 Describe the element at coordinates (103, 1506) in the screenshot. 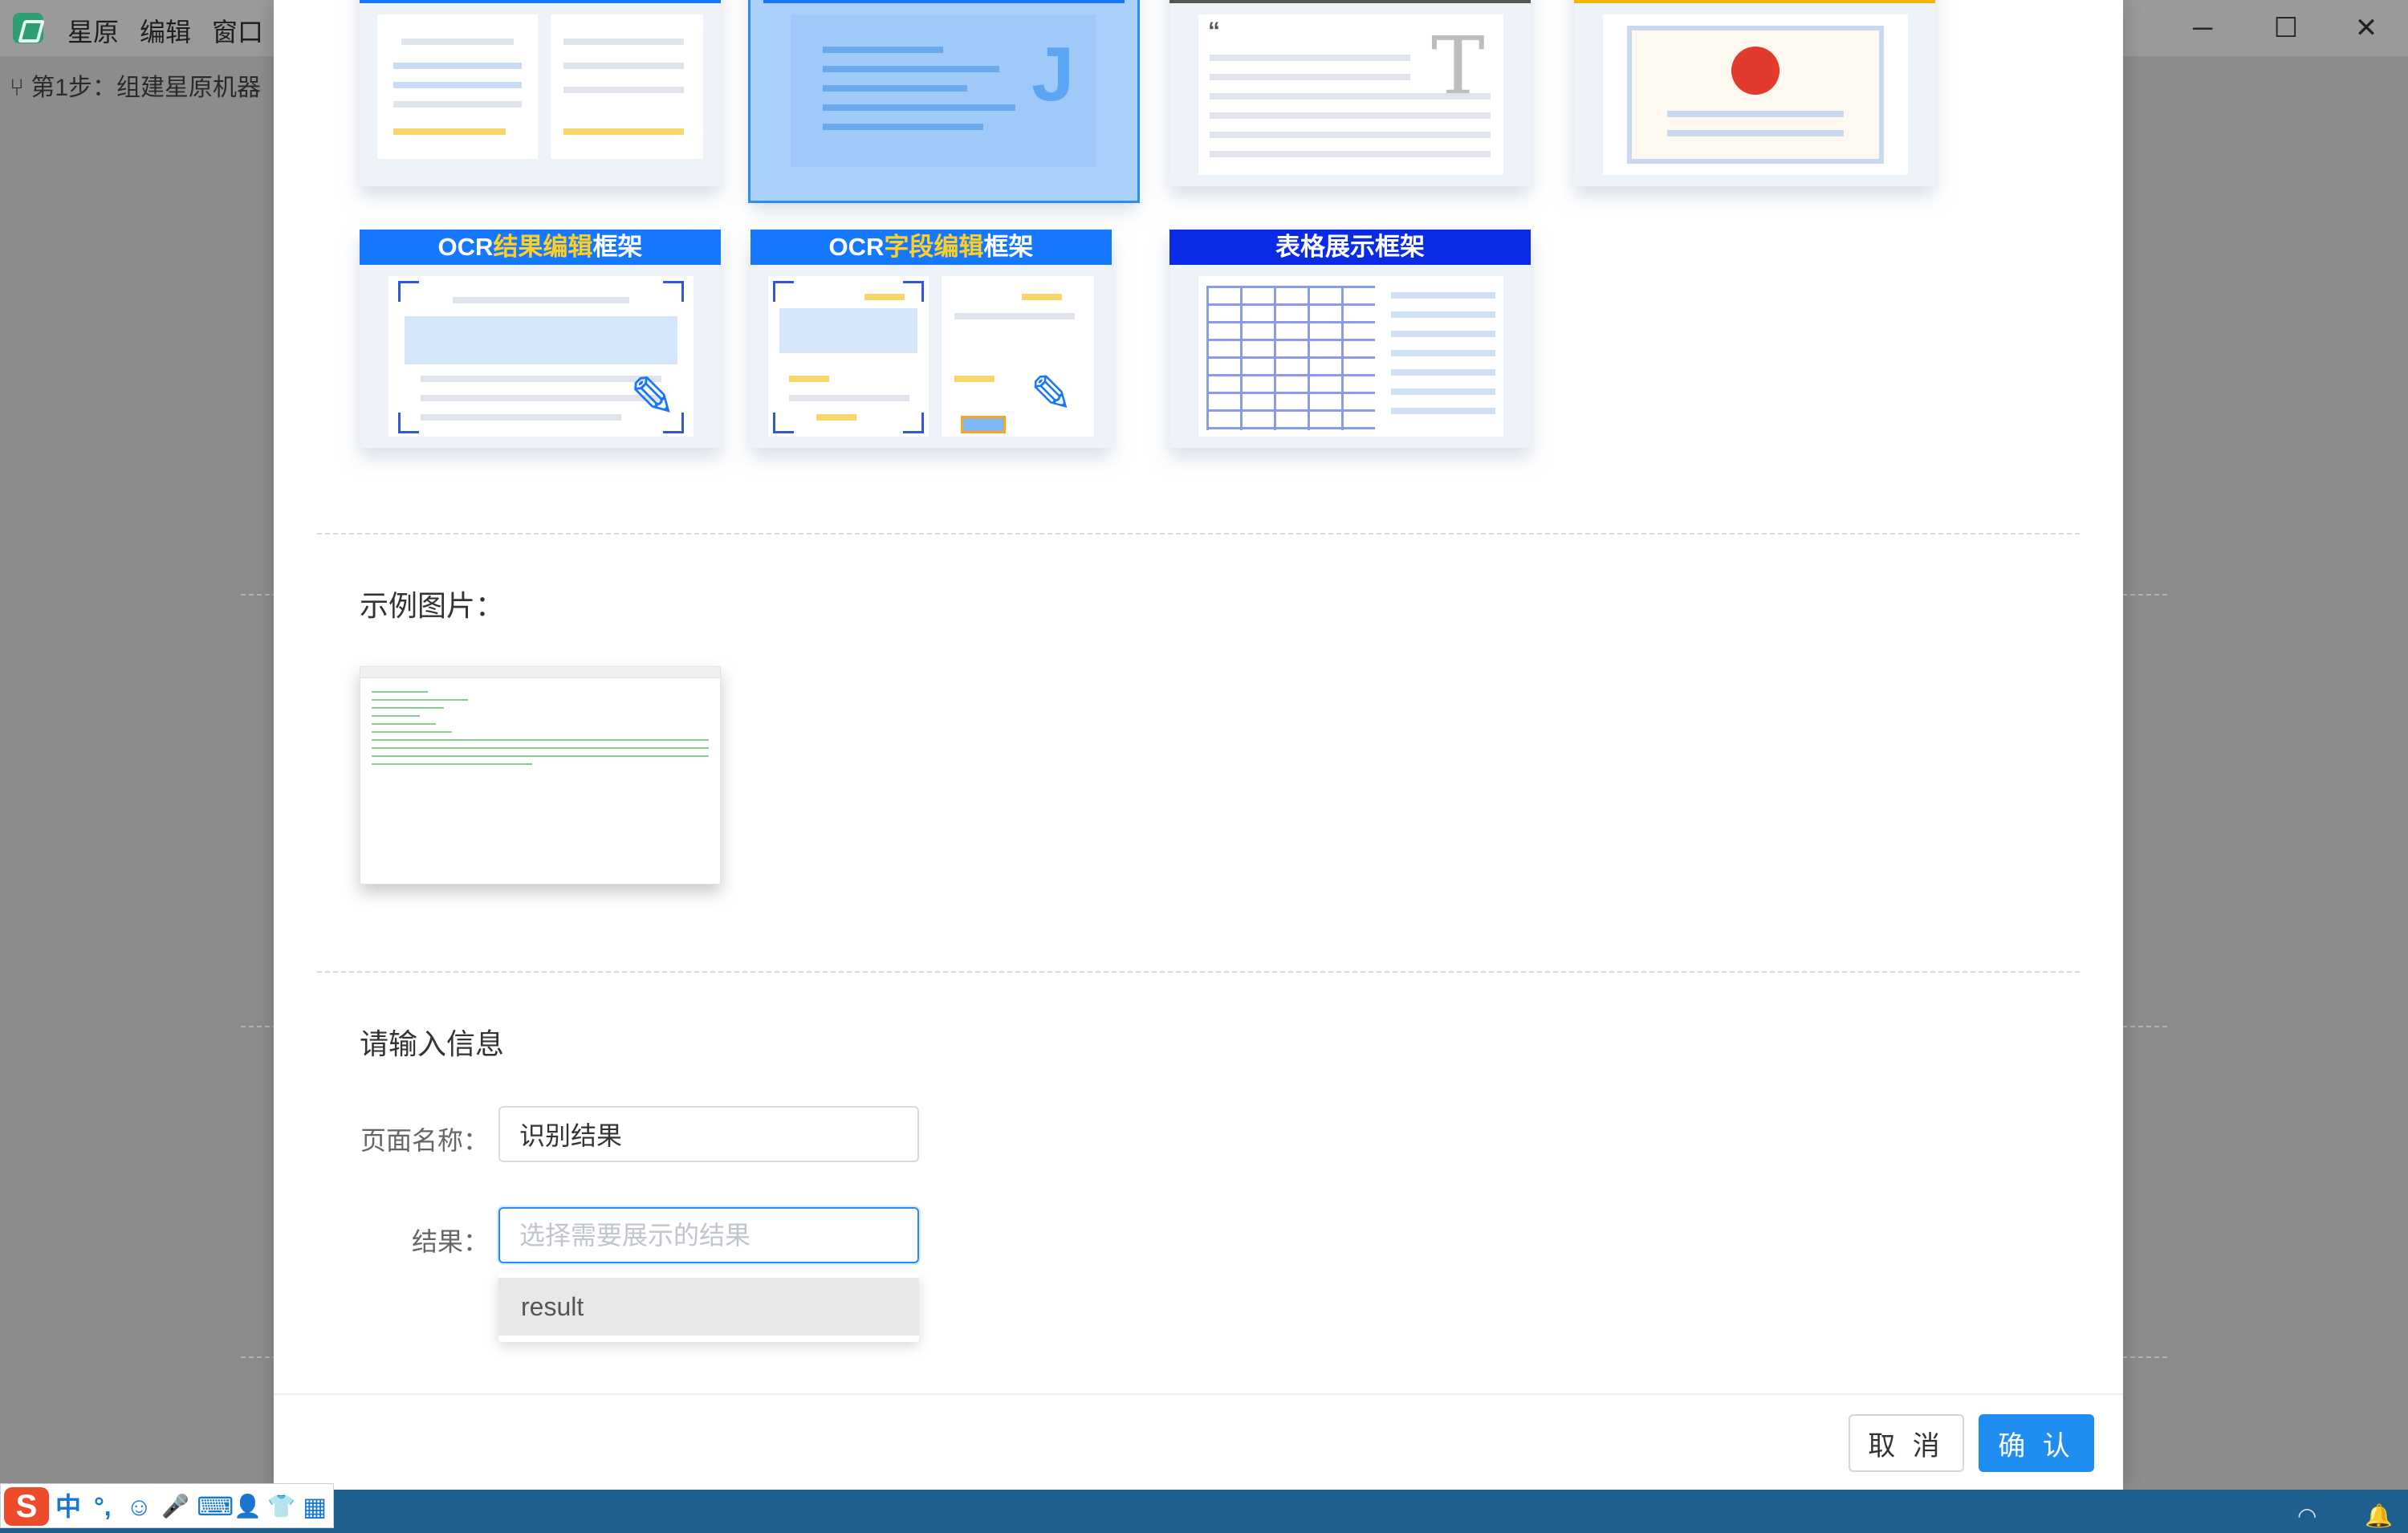

I see `ime-punctuation: °,` at that location.